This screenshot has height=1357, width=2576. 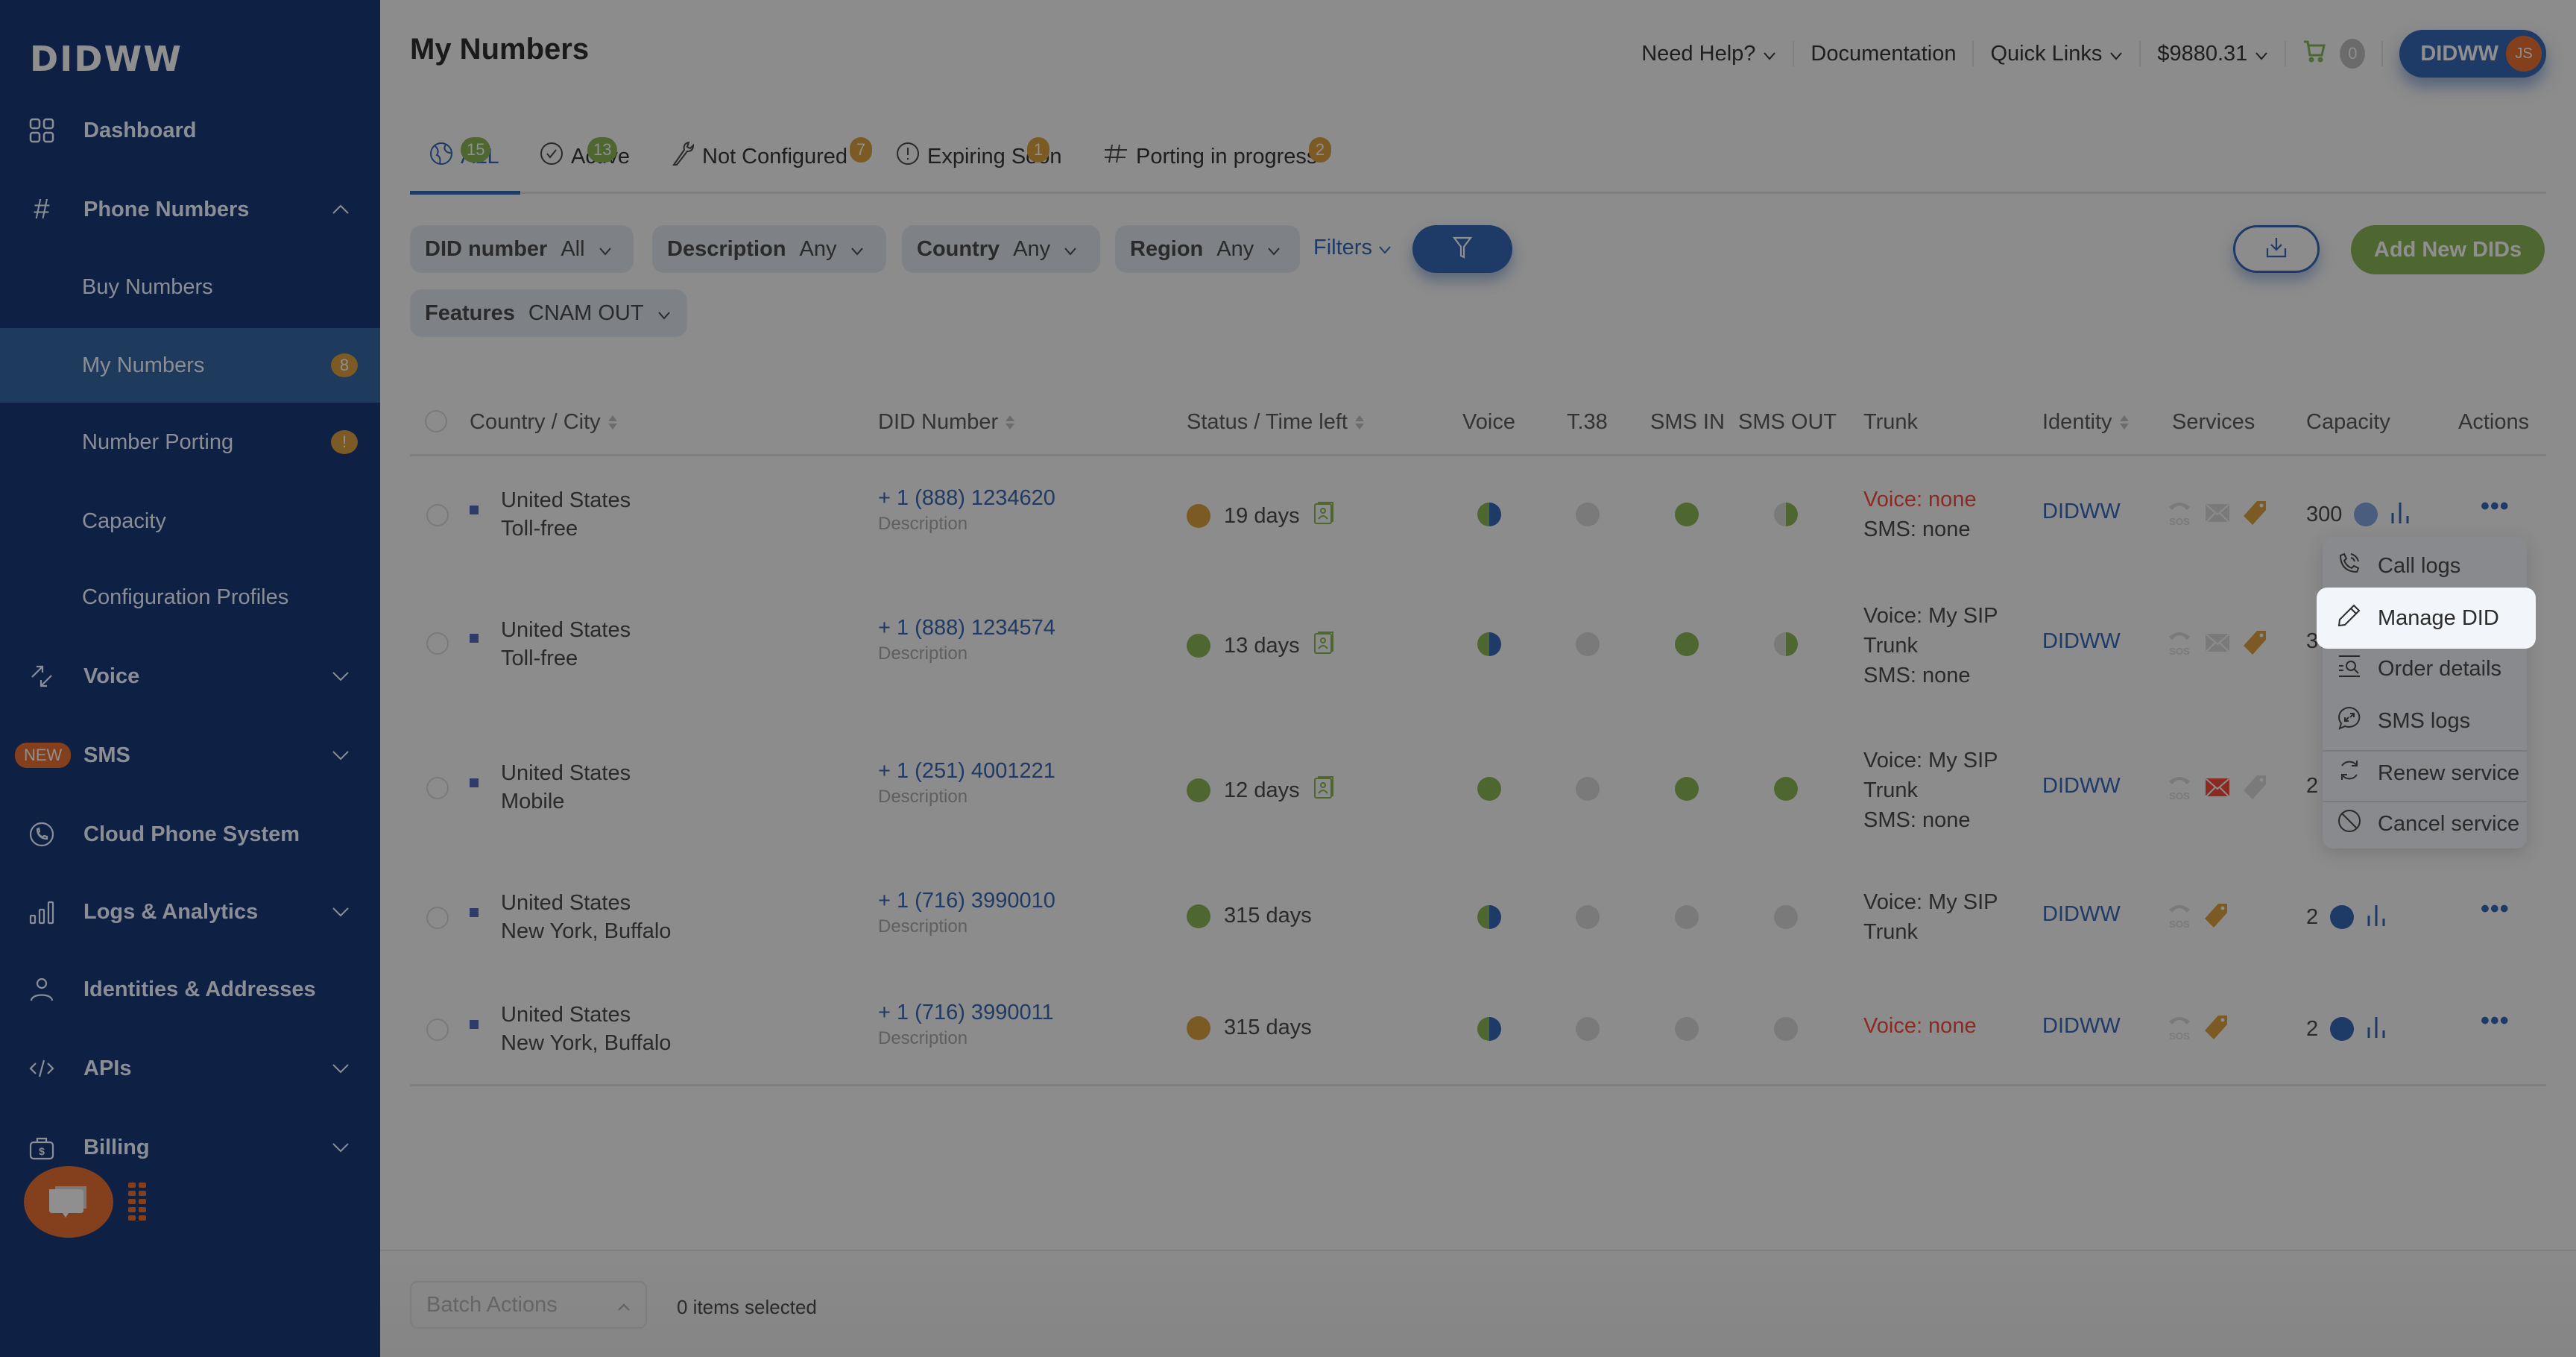 I want to click on menu-item-label: Manage DID, so click(x=2438, y=617).